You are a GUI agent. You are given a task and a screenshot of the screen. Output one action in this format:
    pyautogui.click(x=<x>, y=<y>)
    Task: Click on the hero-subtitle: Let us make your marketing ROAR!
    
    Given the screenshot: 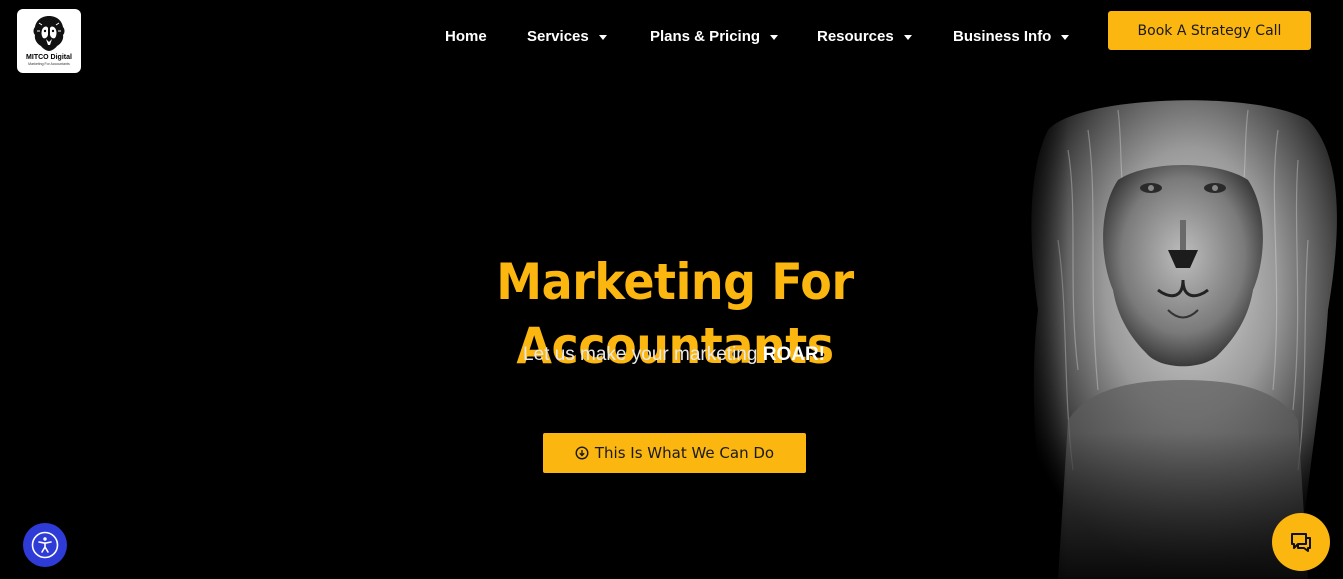 What is the action you would take?
    pyautogui.click(x=674, y=355)
    